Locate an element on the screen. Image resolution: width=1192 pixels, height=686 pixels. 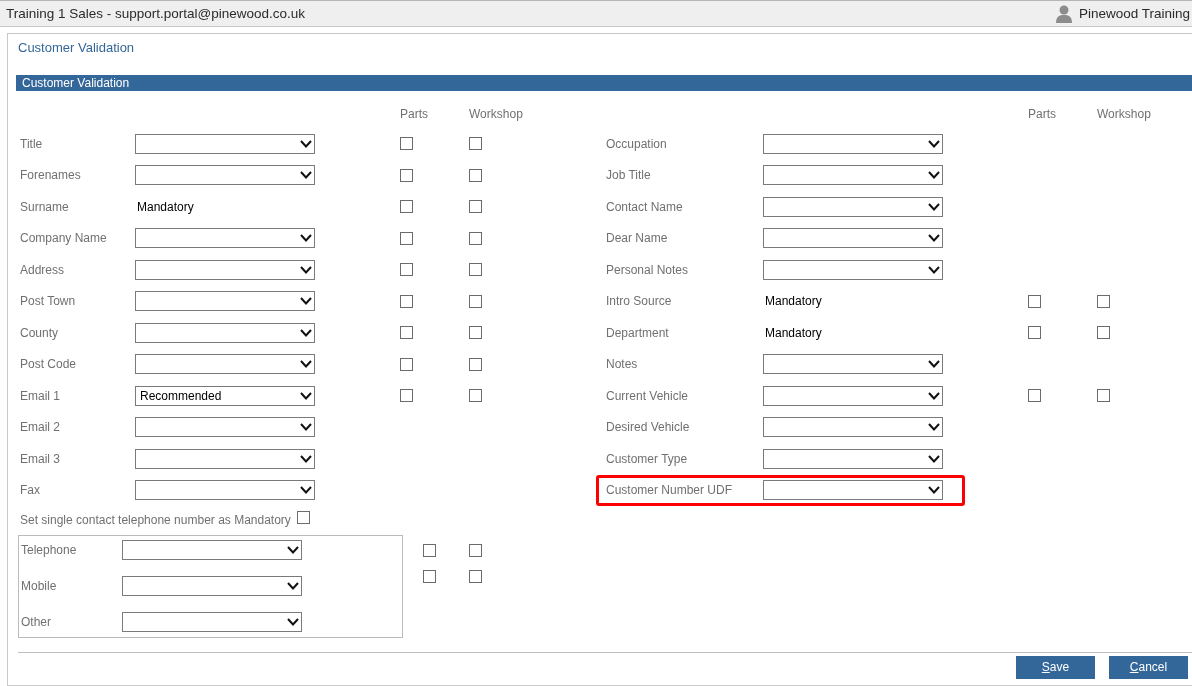
column-header: Parts is located at coordinates (414, 114).